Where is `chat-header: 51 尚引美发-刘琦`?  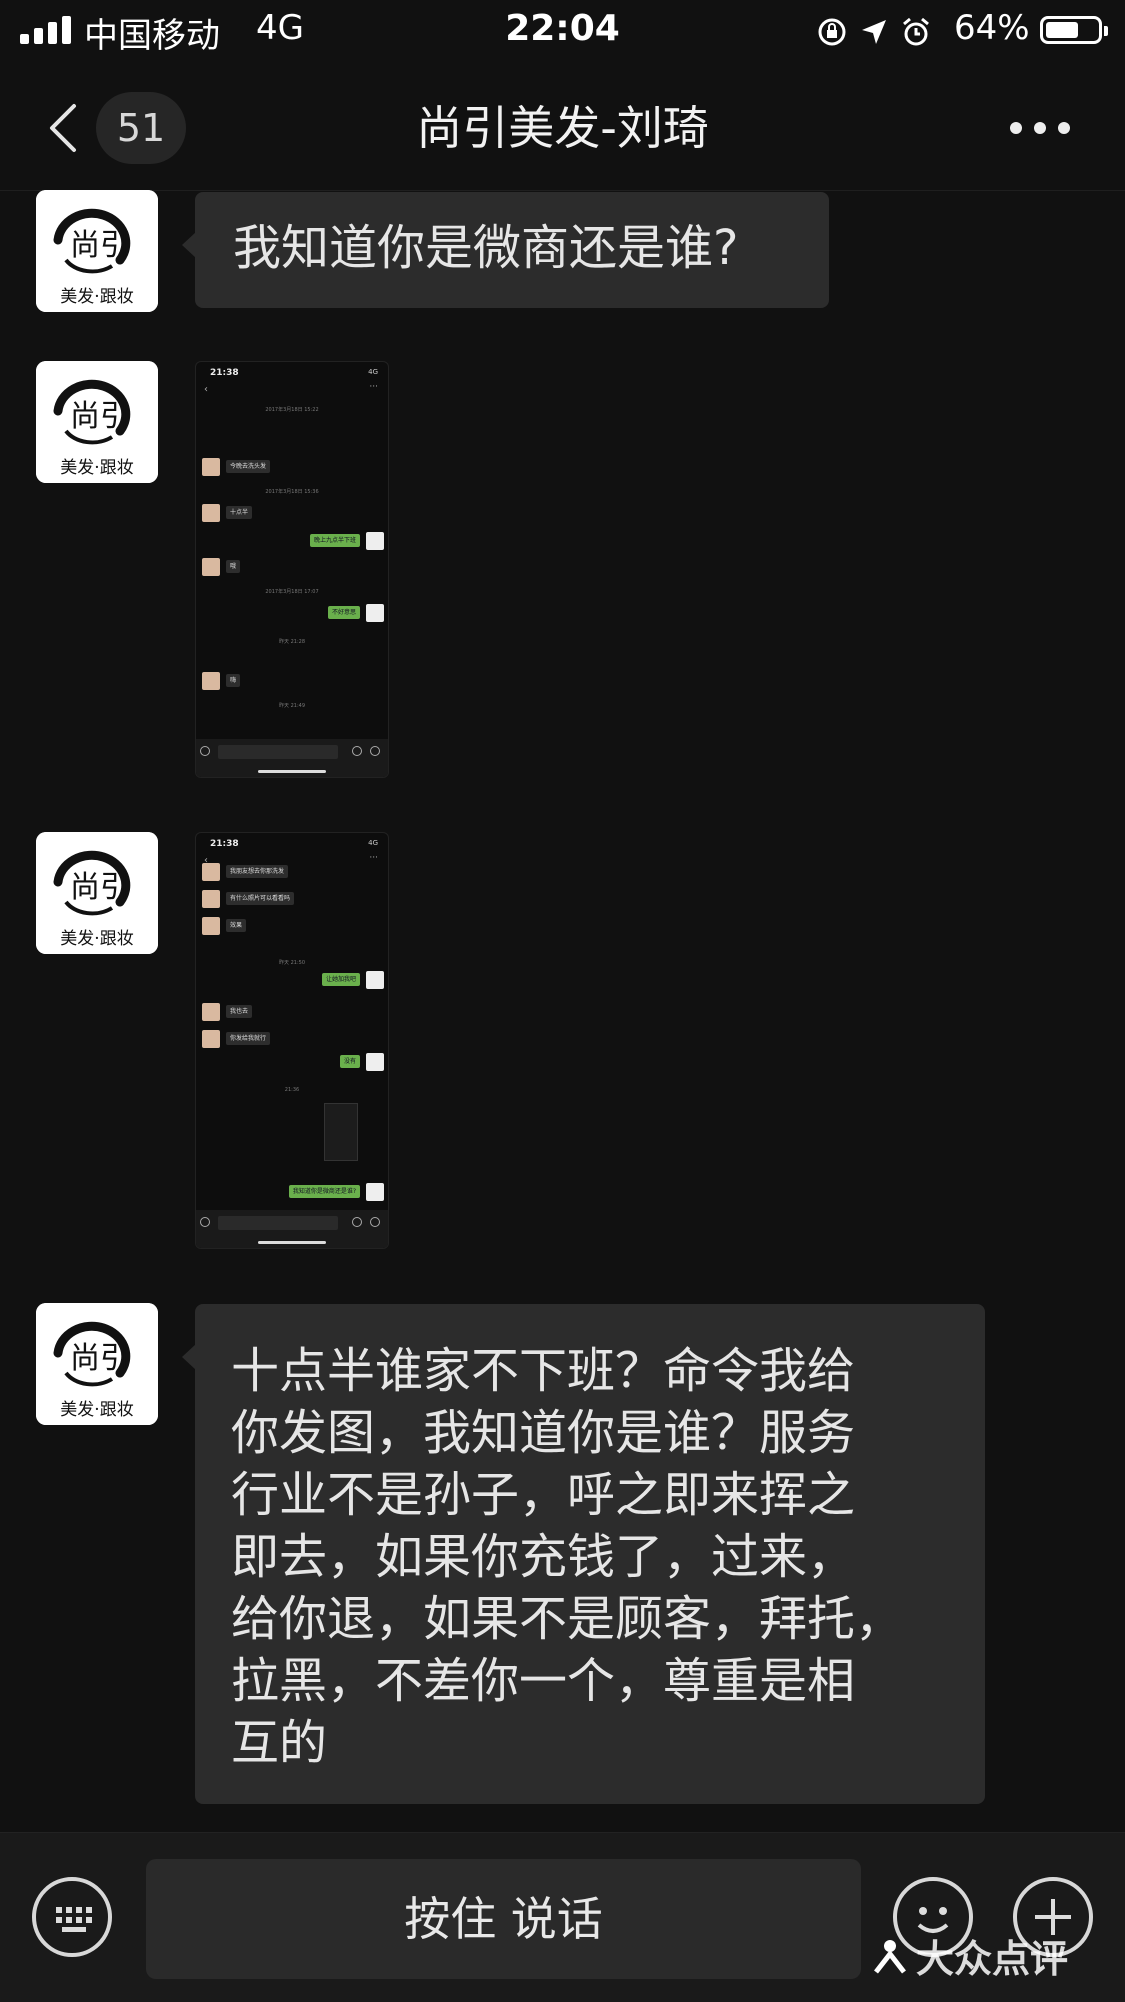
chat-header: 51 尚引美发-刘琦 is located at coordinates (562, 126).